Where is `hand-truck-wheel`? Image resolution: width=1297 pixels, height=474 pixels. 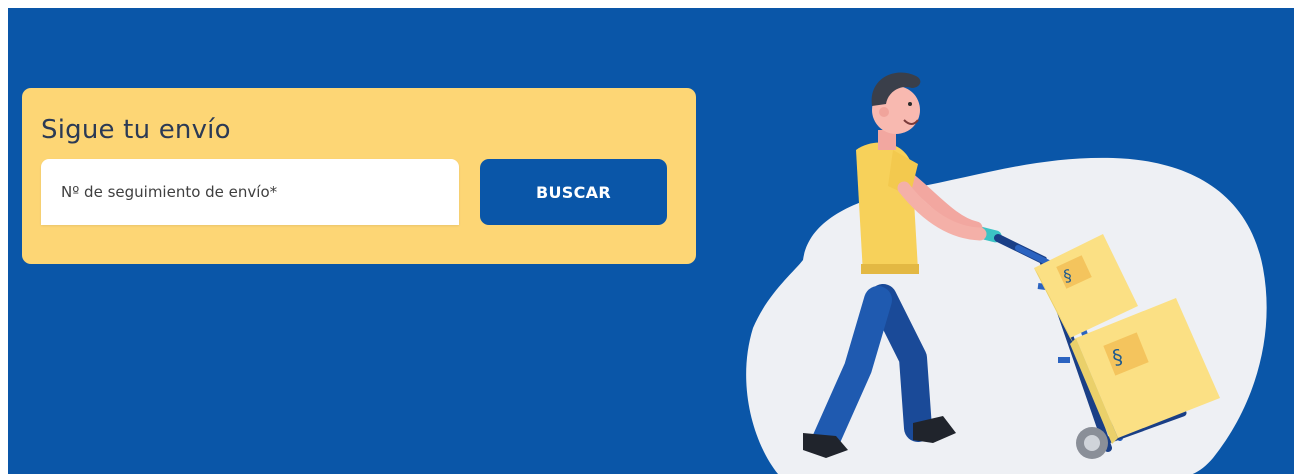
hand-truck-wheel is located at coordinates (1092, 443).